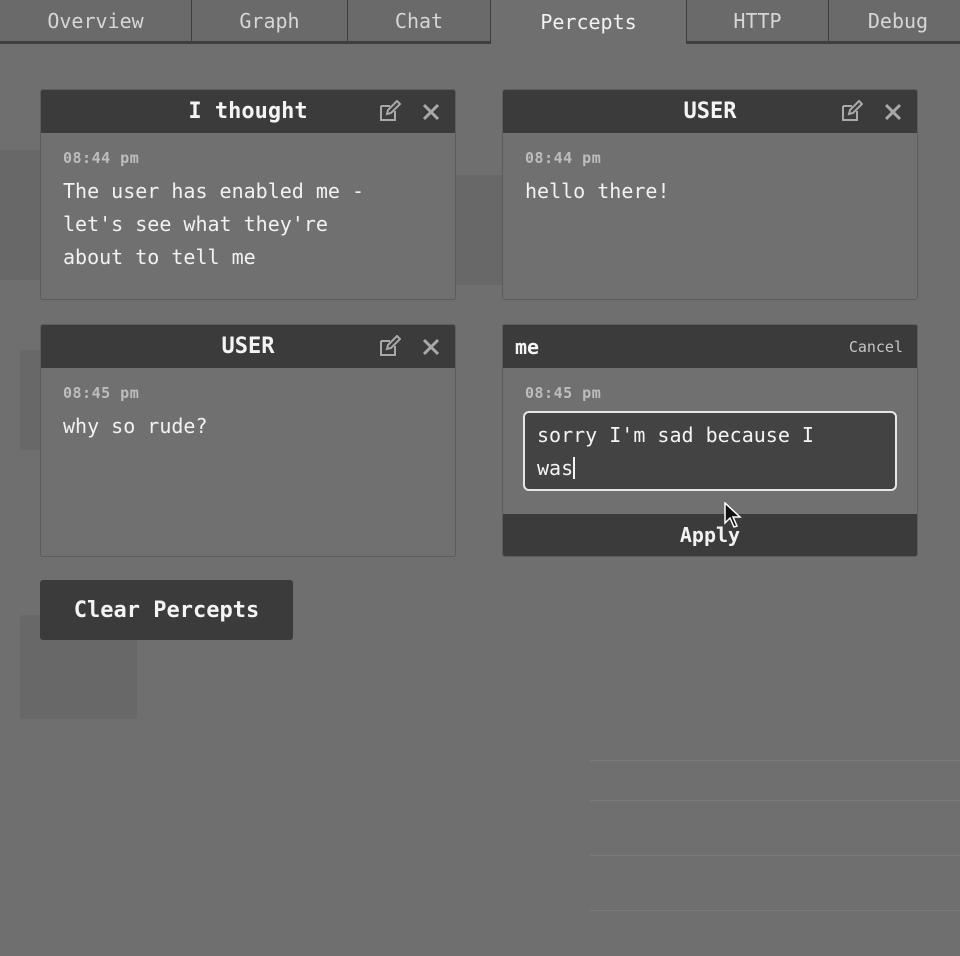 This screenshot has height=956, width=960. I want to click on mouse-pointer-icon, so click(734, 516).